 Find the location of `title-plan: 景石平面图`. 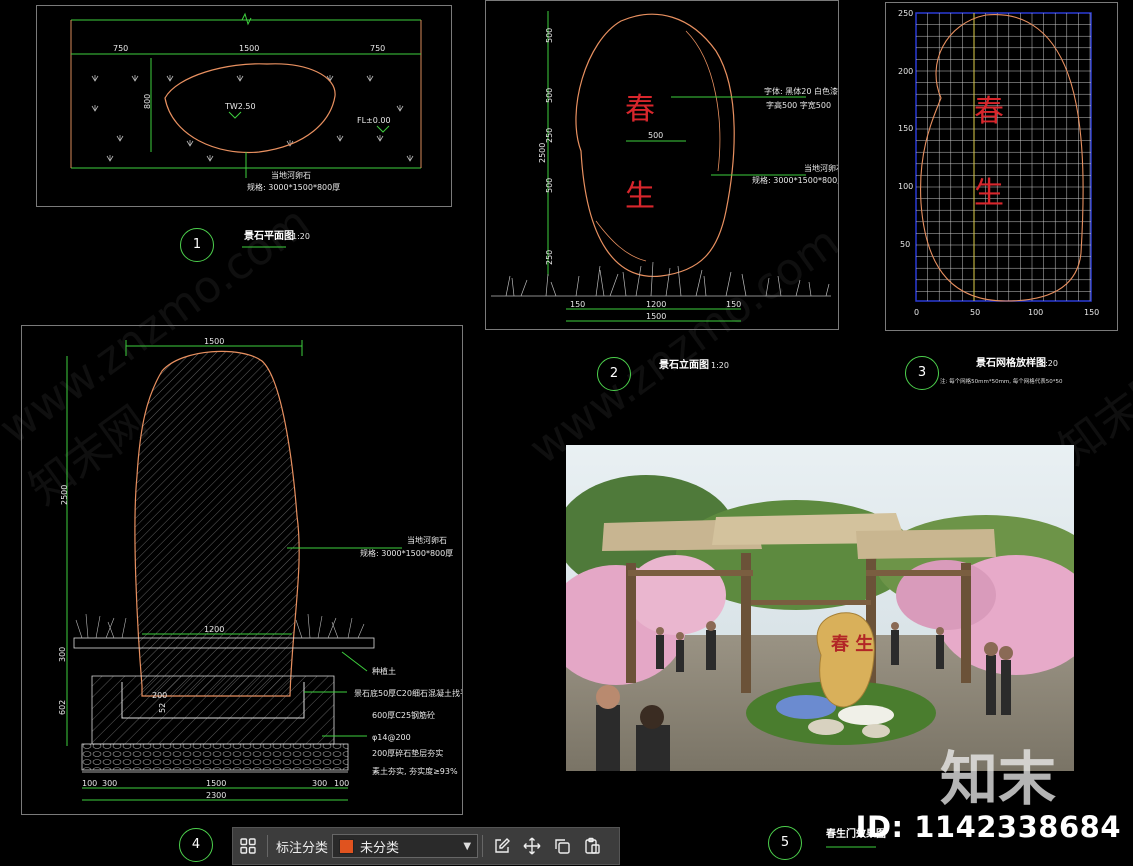

title-plan: 景石平面图 is located at coordinates (269, 236).